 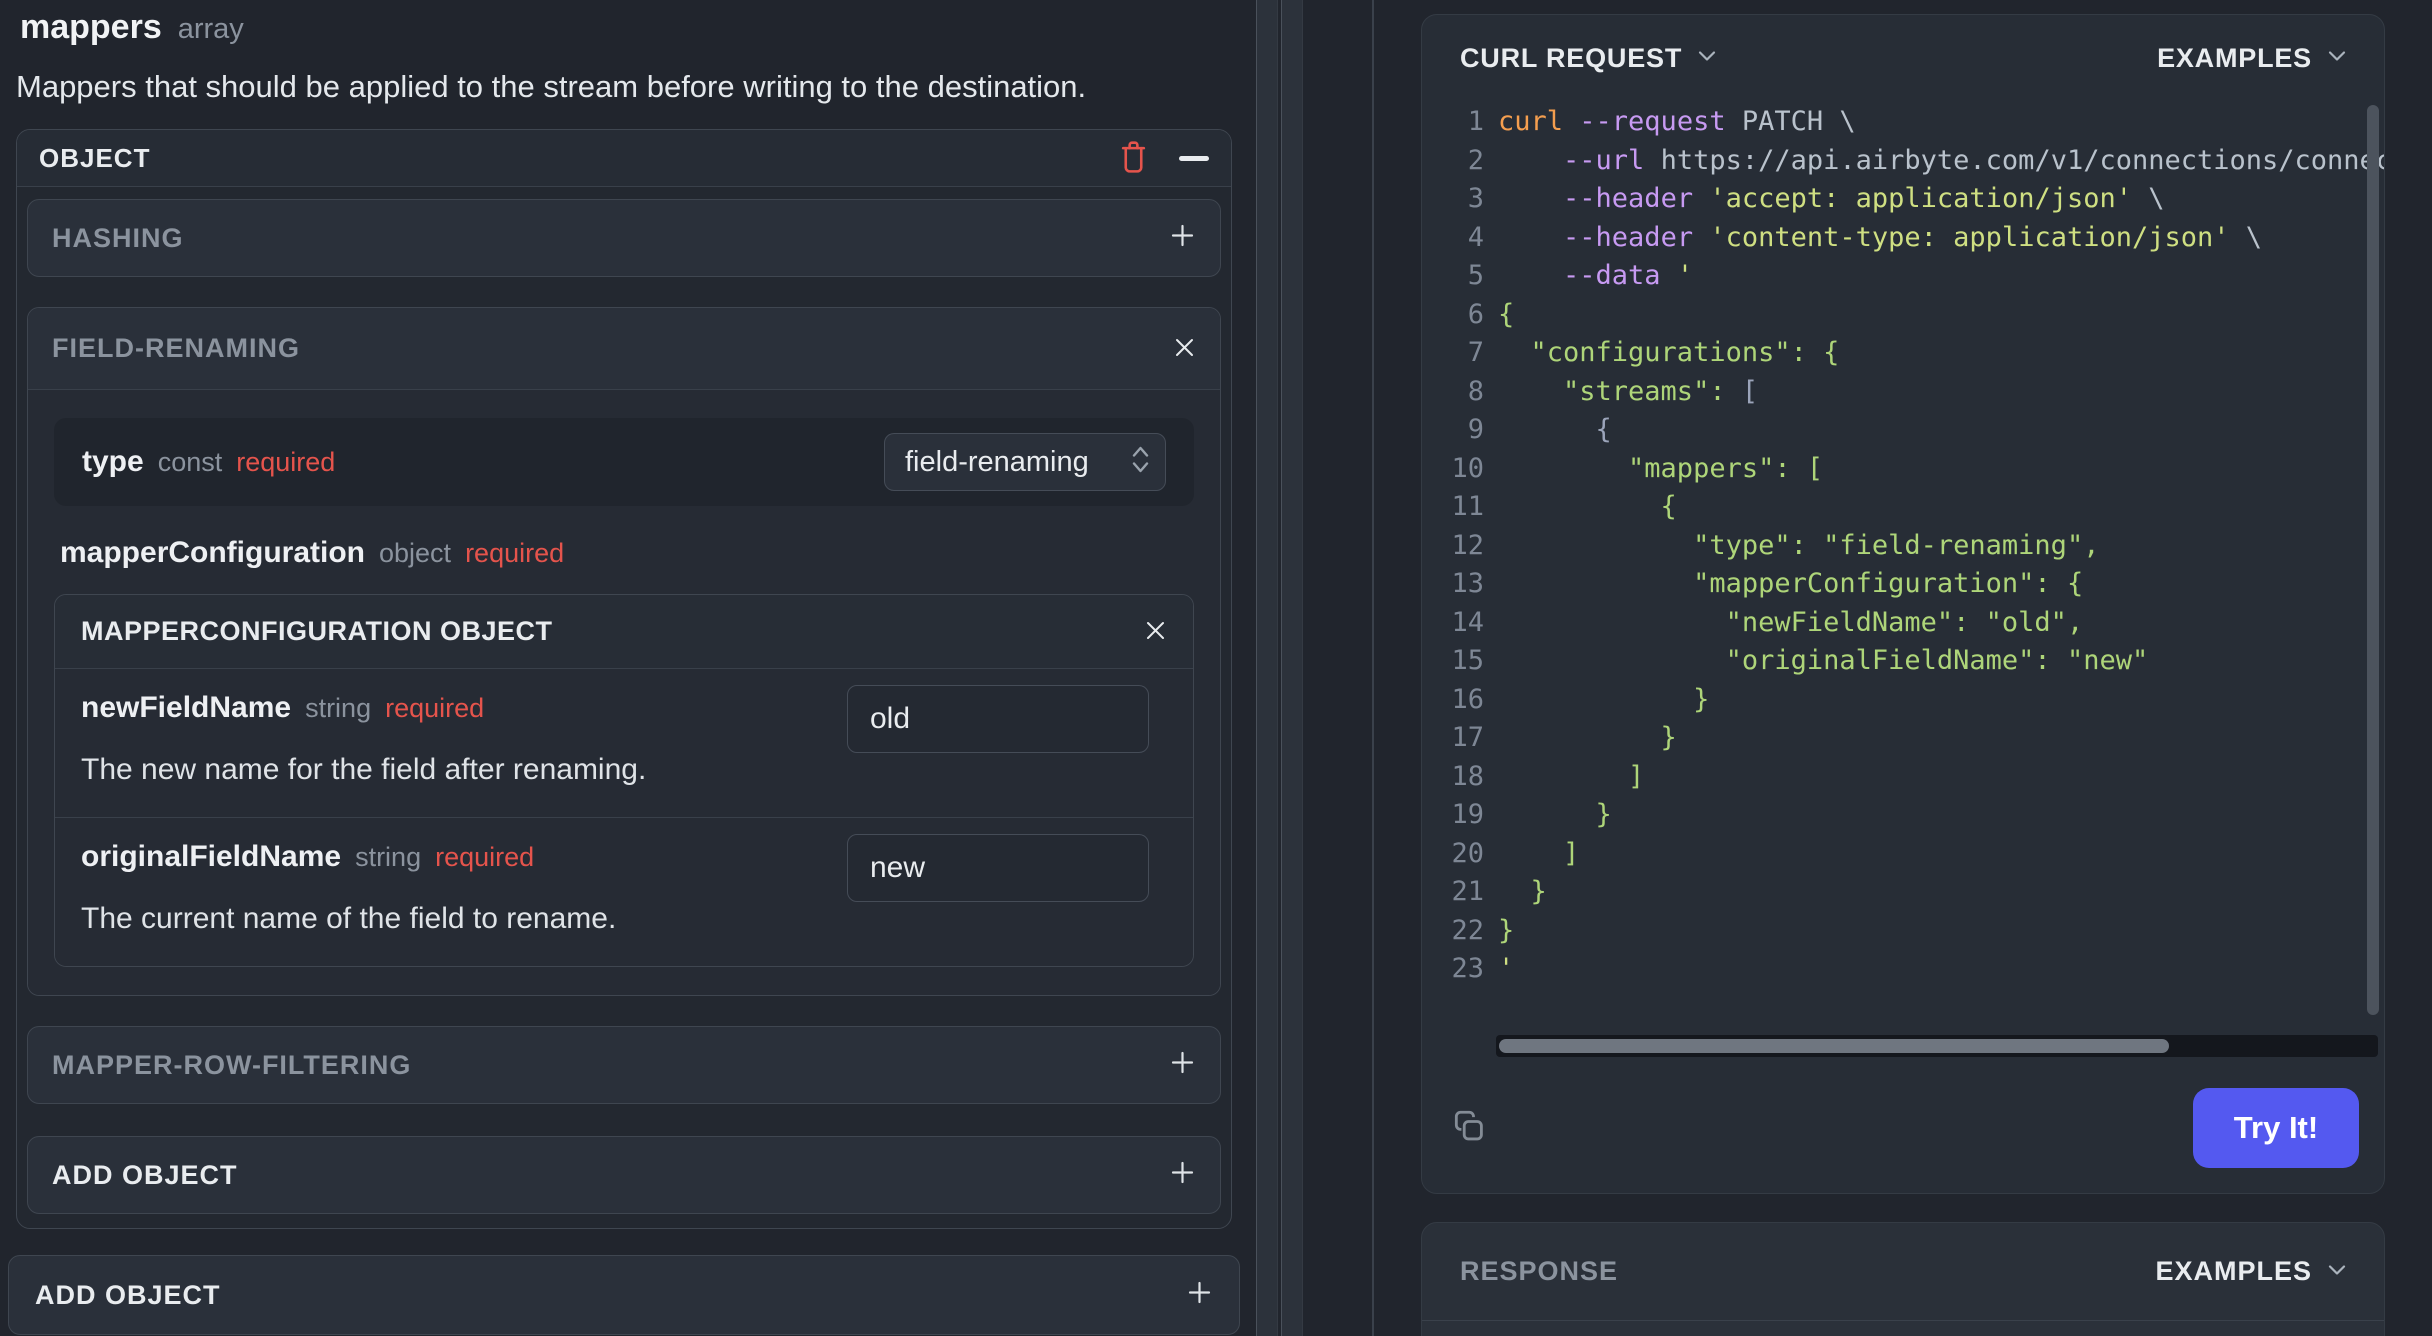 What do you see at coordinates (1539, 429) in the screenshot?
I see `code-line: 9 {` at bounding box center [1539, 429].